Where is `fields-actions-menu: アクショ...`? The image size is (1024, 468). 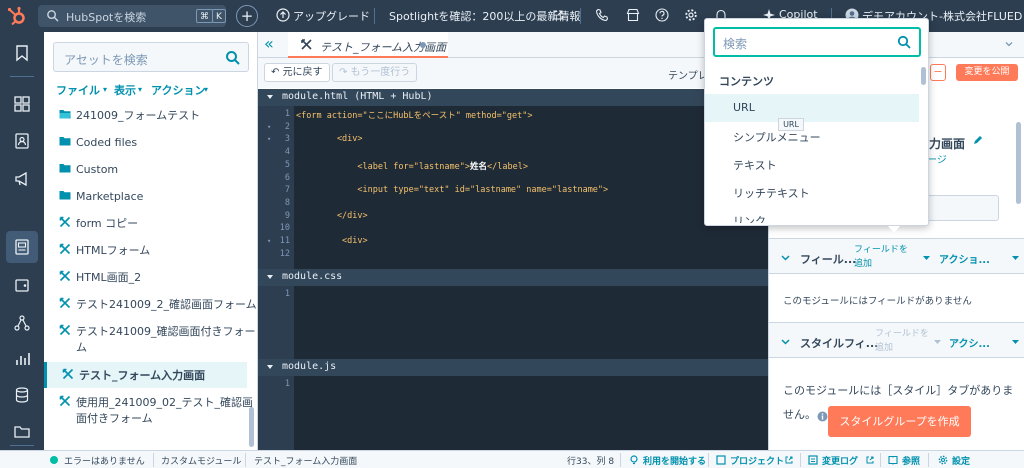 fields-actions-menu: アクショ... is located at coordinates (964, 258).